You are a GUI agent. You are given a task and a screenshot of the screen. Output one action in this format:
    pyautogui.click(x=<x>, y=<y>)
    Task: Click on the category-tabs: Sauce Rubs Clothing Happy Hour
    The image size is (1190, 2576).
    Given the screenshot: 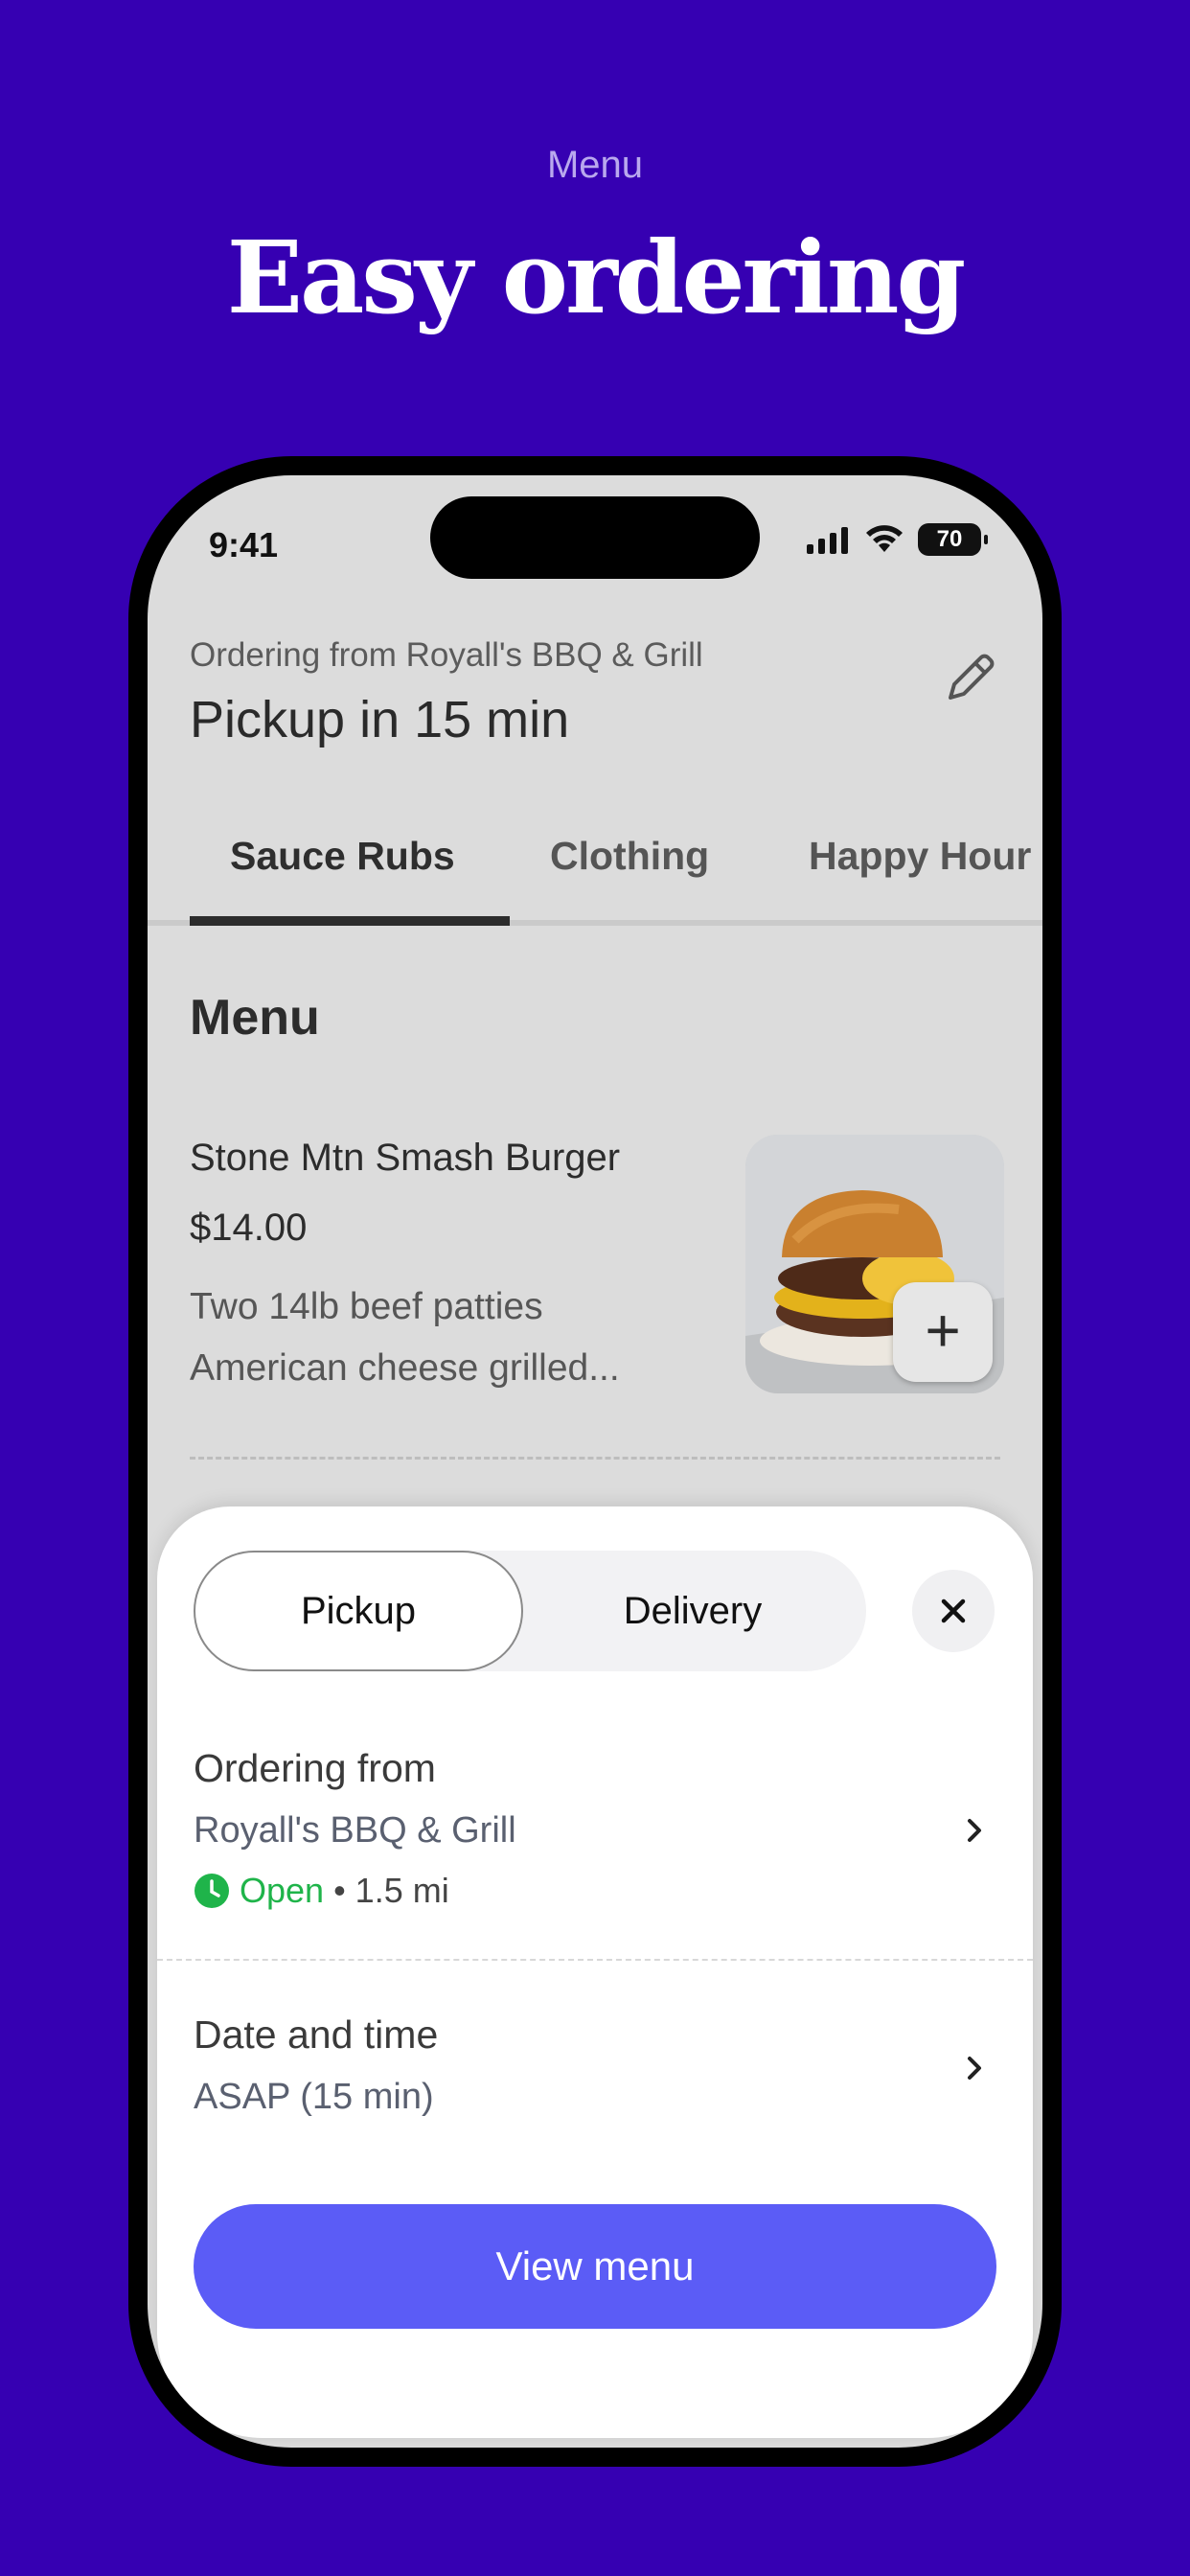 What is the action you would take?
    pyautogui.click(x=595, y=859)
    